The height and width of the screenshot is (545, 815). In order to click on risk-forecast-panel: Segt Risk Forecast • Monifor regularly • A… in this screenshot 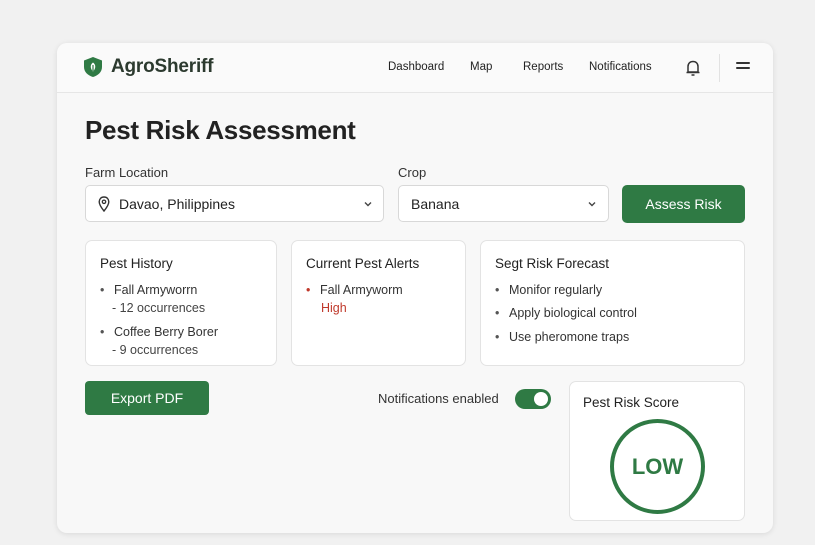, I will do `click(612, 303)`.